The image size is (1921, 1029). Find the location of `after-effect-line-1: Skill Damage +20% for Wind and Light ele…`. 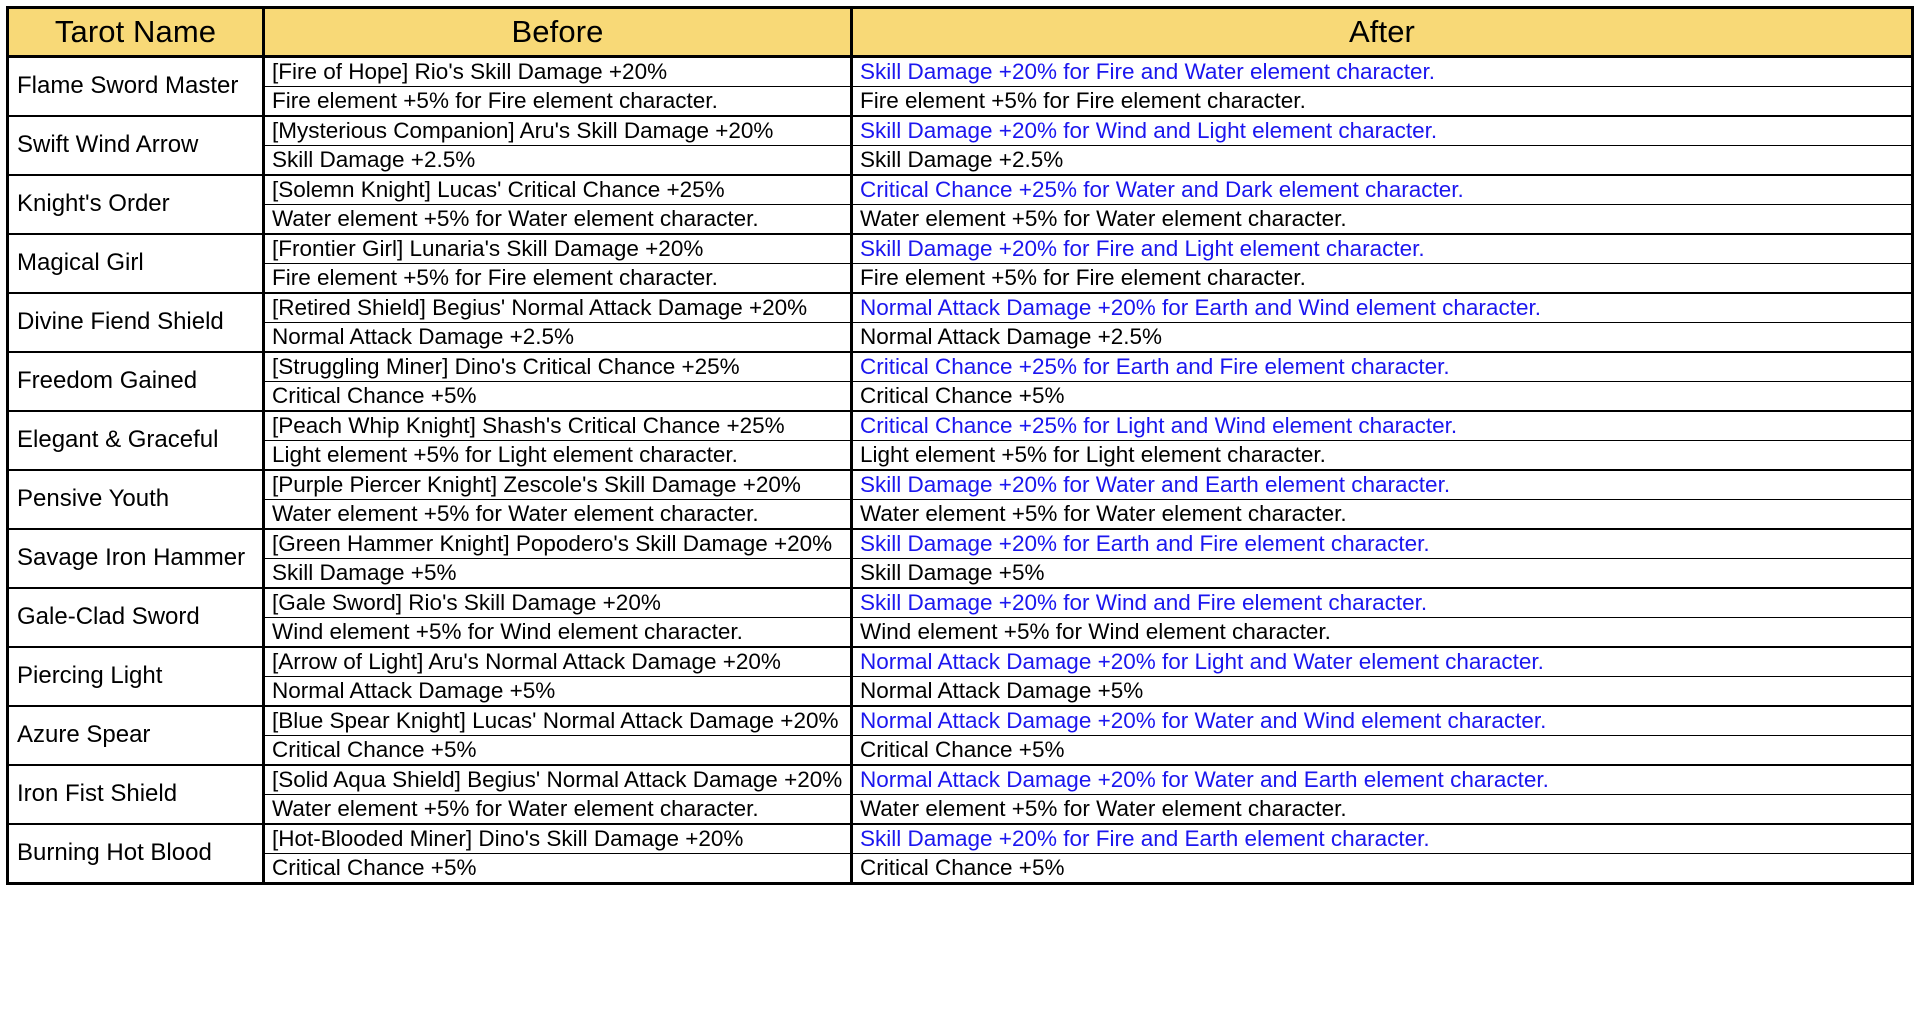

after-effect-line-1: Skill Damage +20% for Wind and Light ele… is located at coordinates (1382, 131).